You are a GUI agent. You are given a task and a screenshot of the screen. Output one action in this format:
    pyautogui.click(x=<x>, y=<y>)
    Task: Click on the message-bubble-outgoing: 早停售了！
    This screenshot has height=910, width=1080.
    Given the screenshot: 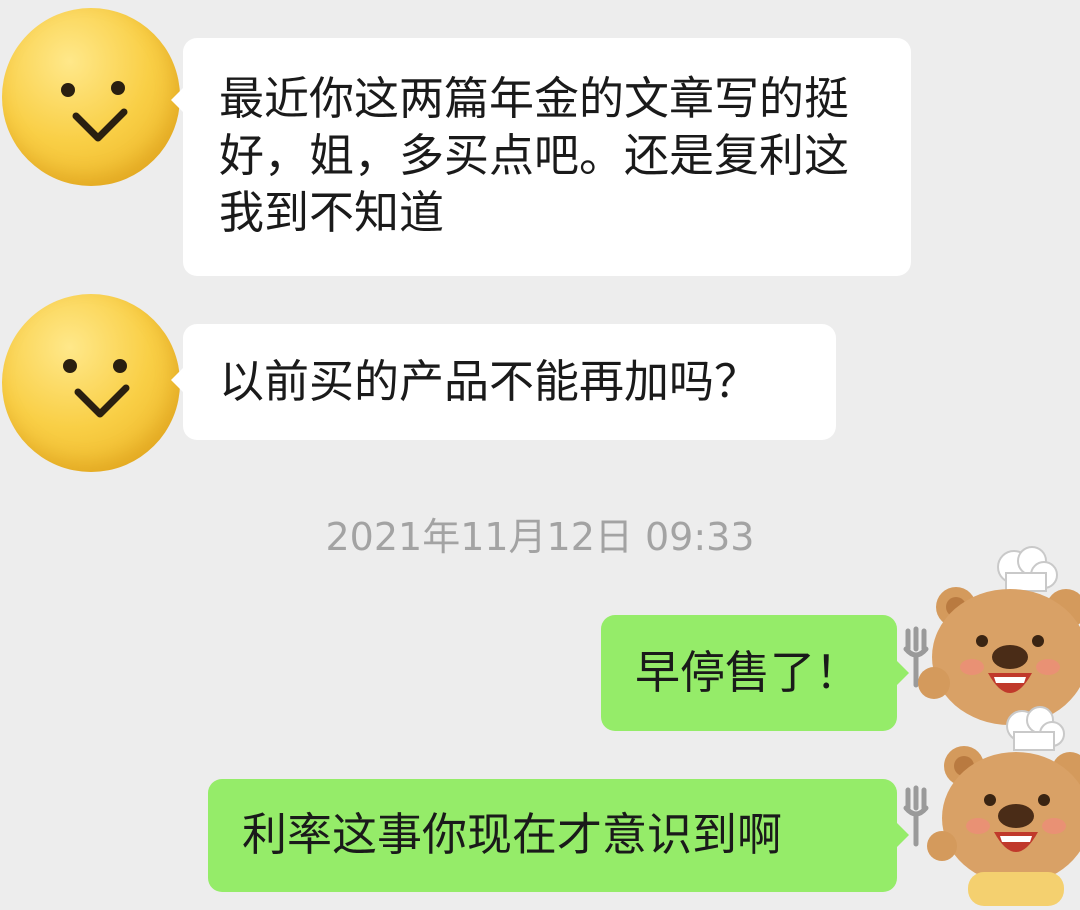 What is the action you would take?
    pyautogui.click(x=755, y=673)
    